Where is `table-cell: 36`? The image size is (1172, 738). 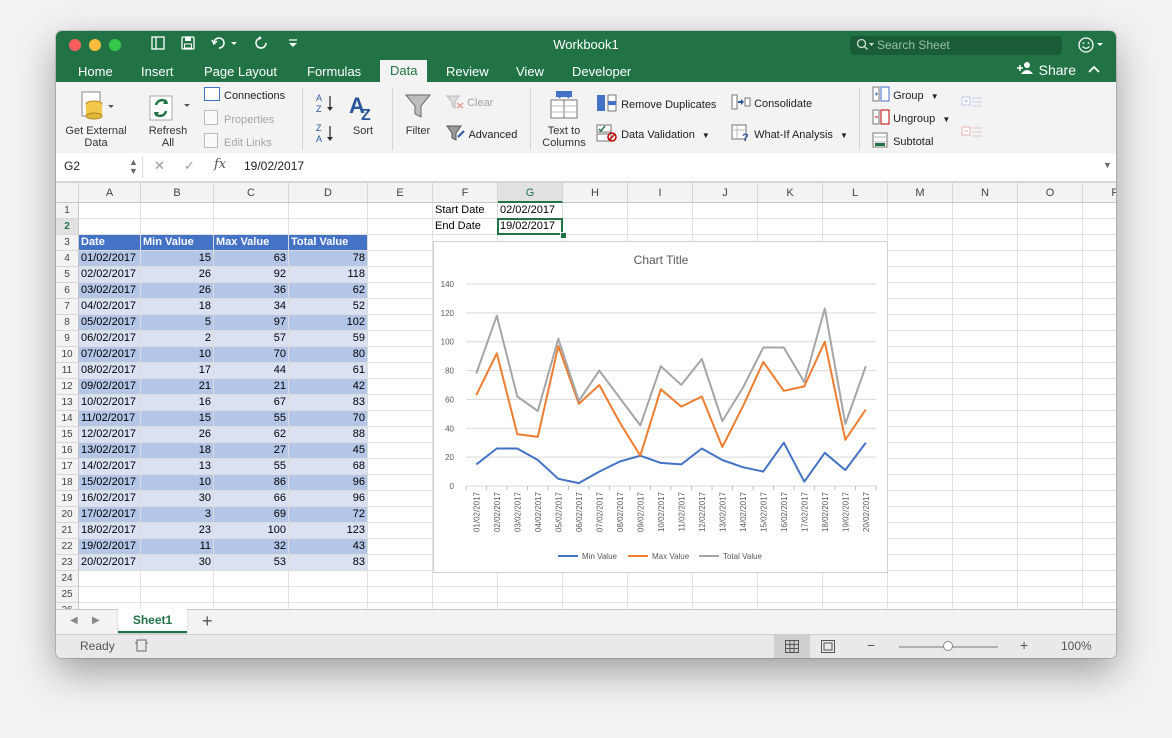
table-cell: 36 is located at coordinates (251, 291).